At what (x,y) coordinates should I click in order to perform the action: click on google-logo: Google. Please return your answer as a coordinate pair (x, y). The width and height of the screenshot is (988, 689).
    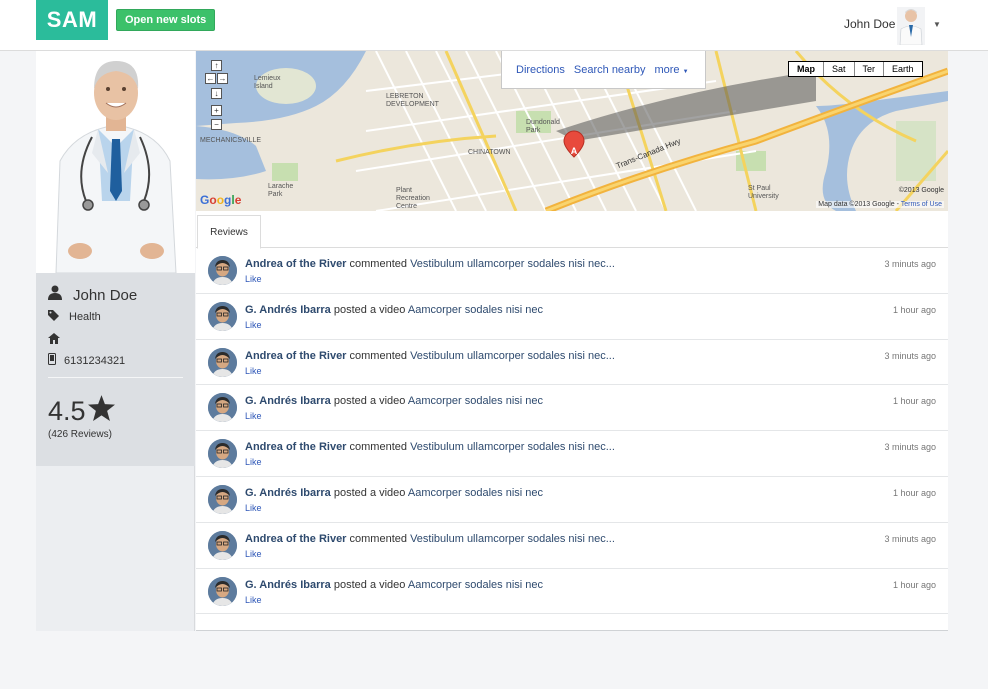
    Looking at the image, I should click on (220, 200).